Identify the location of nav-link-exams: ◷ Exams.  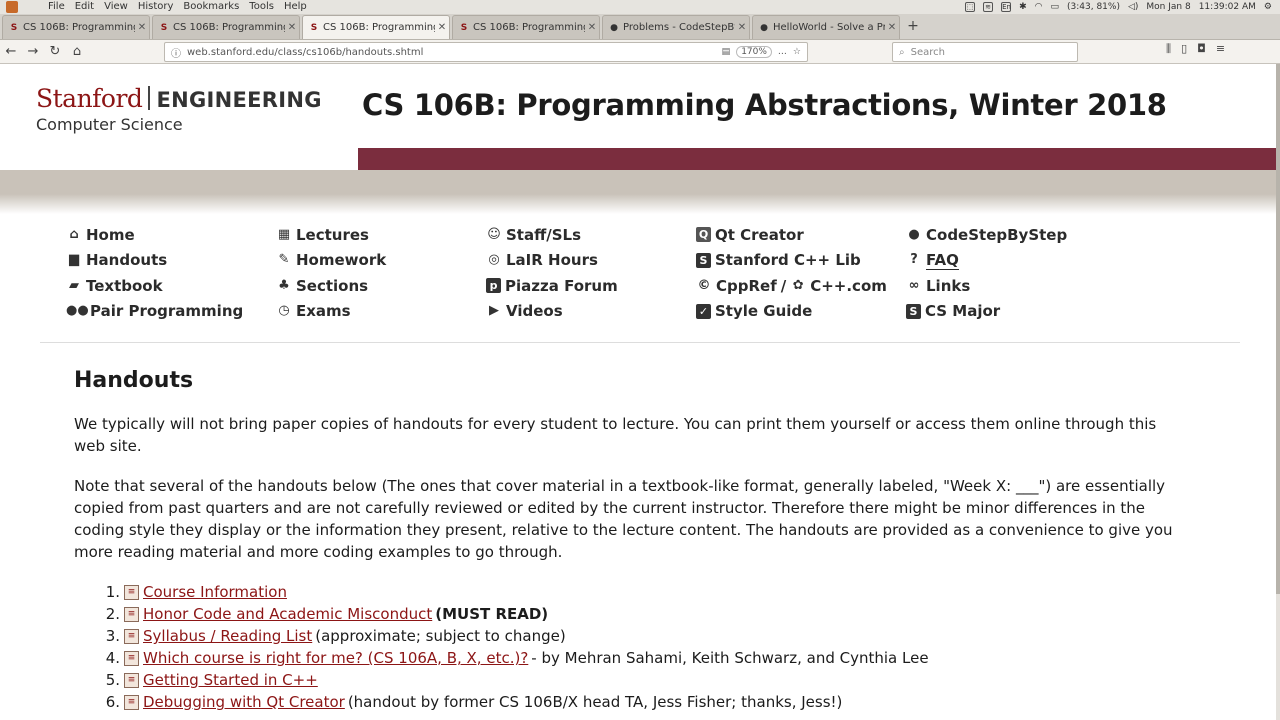
(331, 312).